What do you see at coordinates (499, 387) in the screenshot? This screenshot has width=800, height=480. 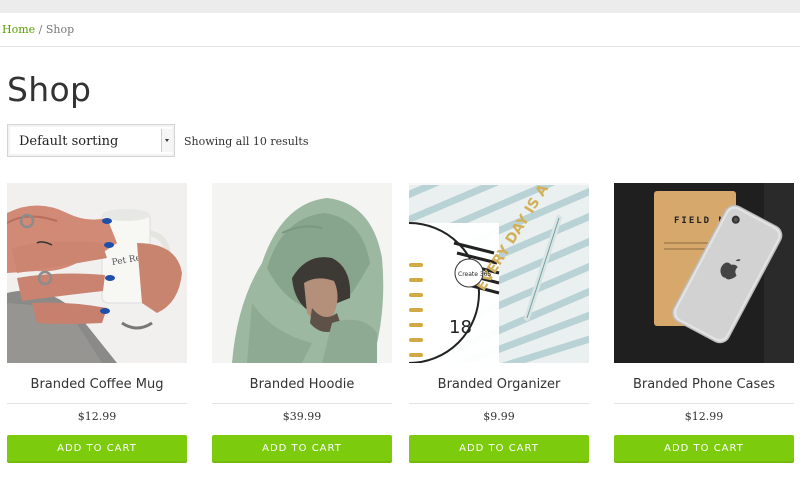 I see `product-name: Branded Organizer` at bounding box center [499, 387].